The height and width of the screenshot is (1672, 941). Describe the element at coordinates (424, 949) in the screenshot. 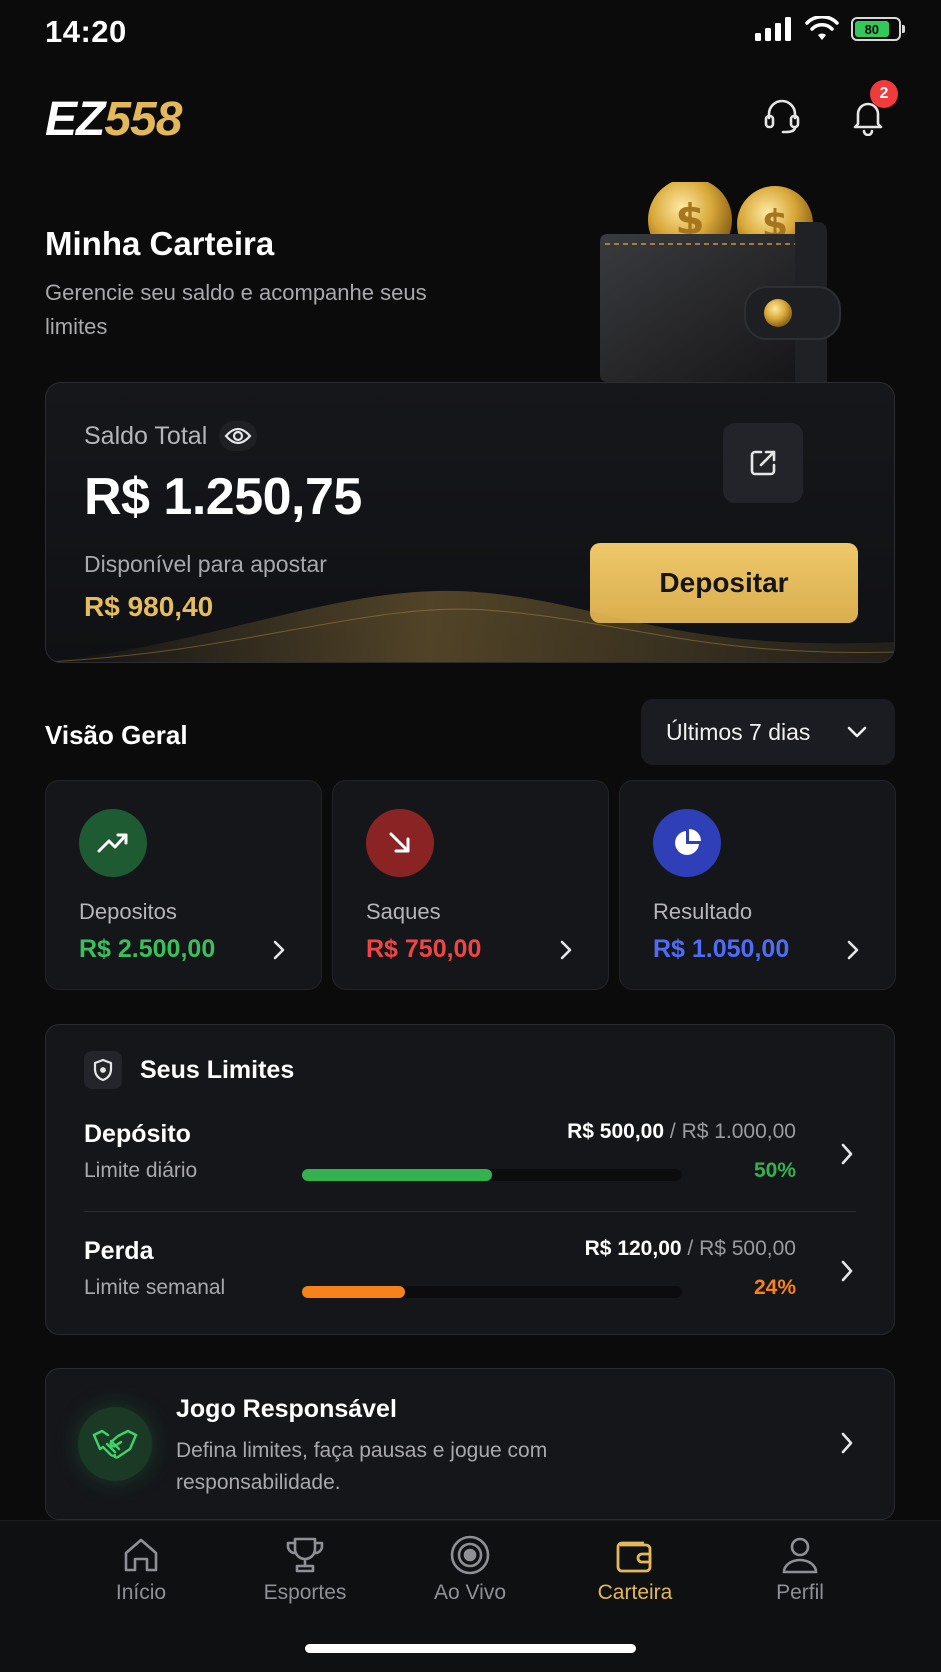

I see `stat-value: R$ 750,00` at that location.